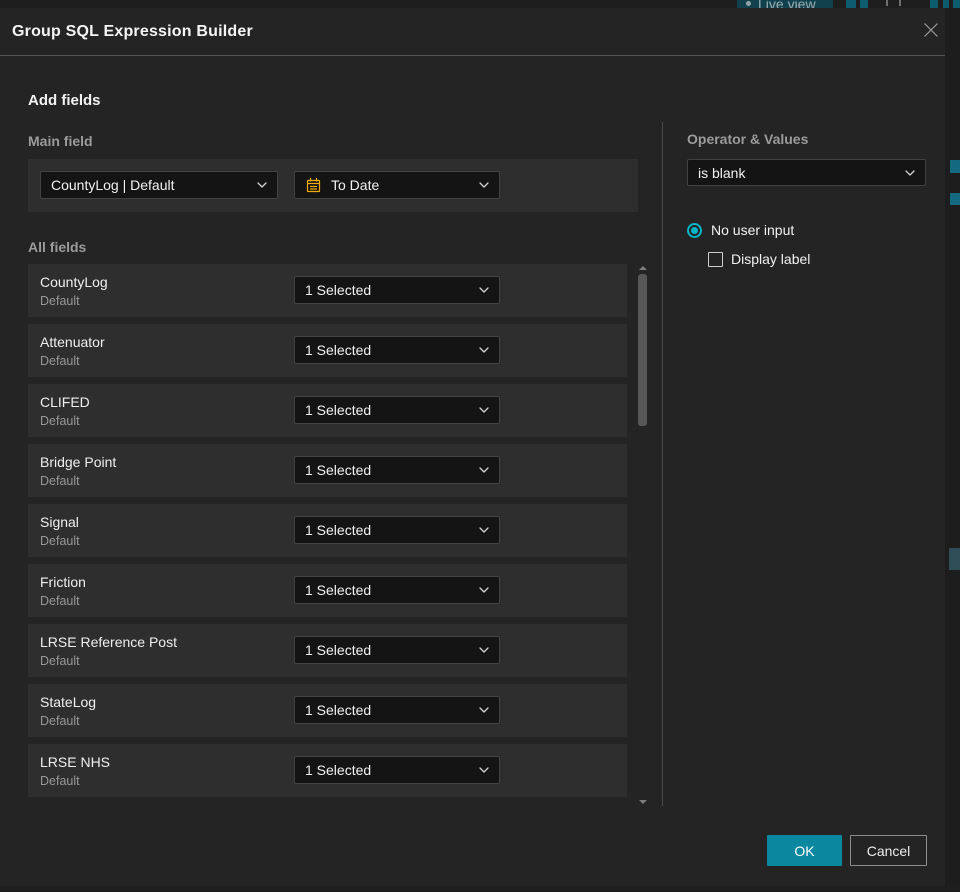  Describe the element at coordinates (804, 850) in the screenshot. I see `ok-button: OK` at that location.